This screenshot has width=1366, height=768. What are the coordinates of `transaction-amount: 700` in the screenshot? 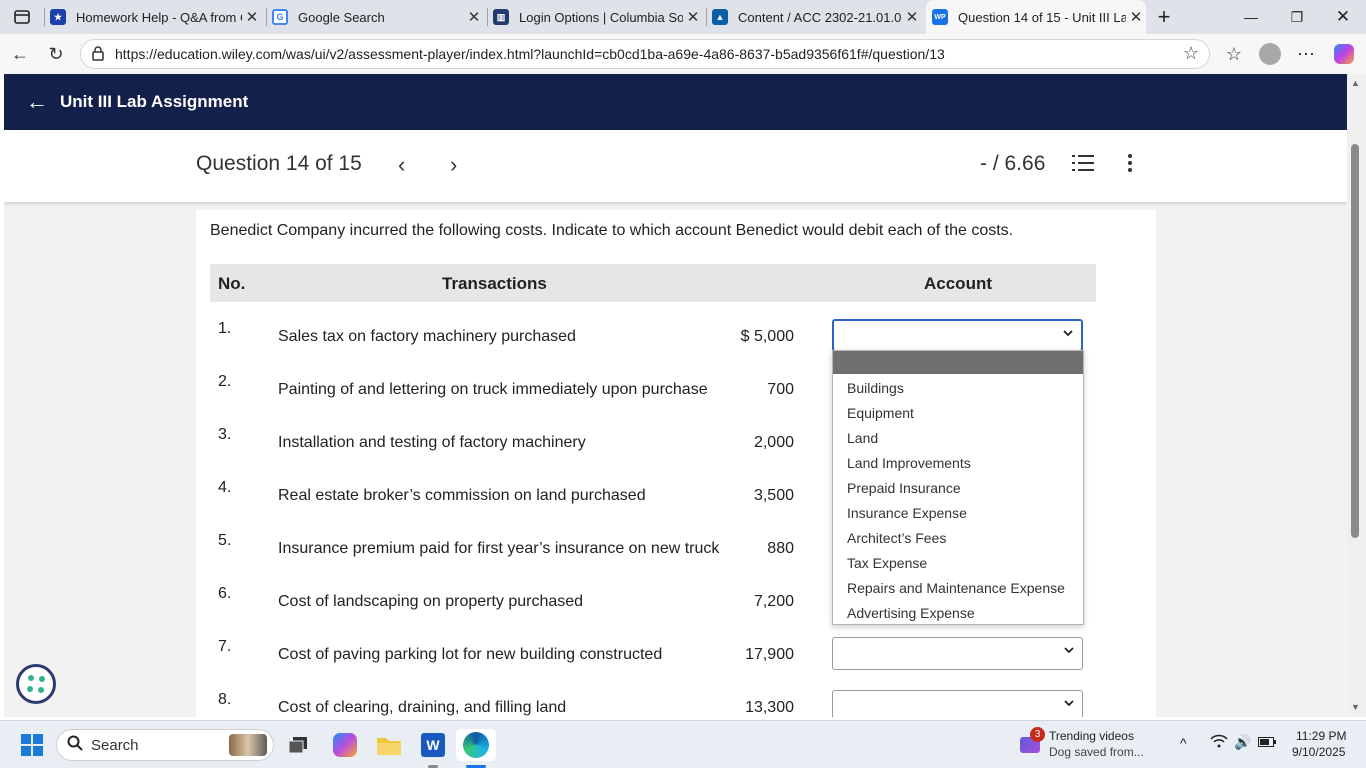 It's located at (780, 389).